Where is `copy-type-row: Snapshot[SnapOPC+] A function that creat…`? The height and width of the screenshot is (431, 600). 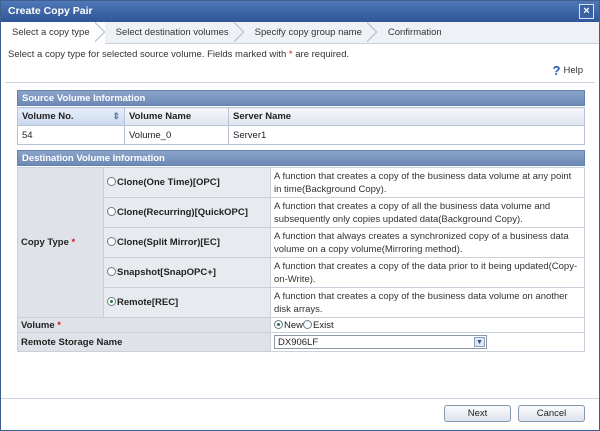 copy-type-row: Snapshot[SnapOPC+] A function that creat… is located at coordinates (301, 272).